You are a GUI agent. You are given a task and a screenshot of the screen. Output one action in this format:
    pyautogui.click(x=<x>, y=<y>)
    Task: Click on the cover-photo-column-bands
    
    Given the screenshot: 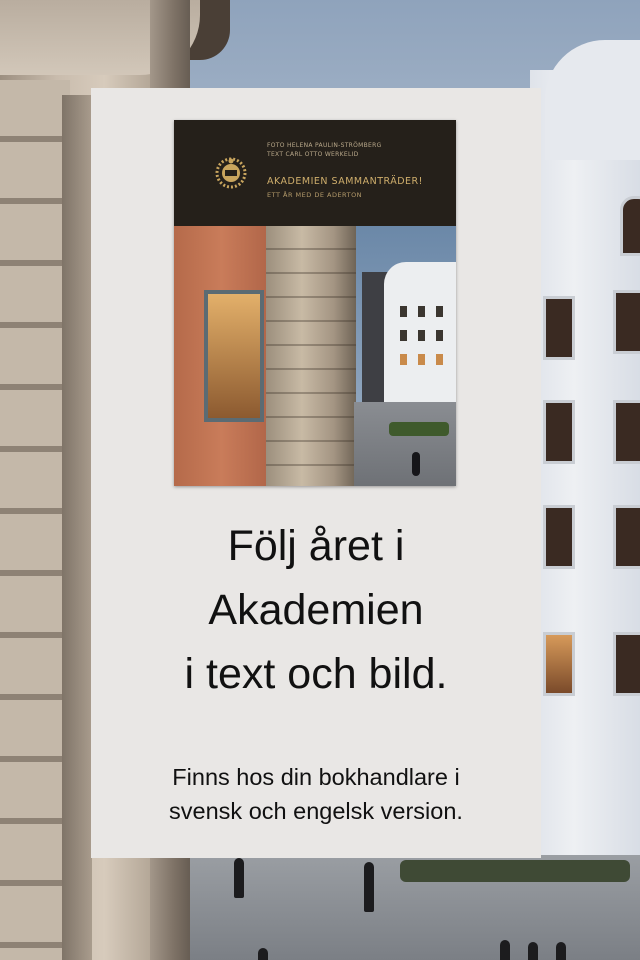 What is the action you would take?
    pyautogui.click(x=311, y=356)
    